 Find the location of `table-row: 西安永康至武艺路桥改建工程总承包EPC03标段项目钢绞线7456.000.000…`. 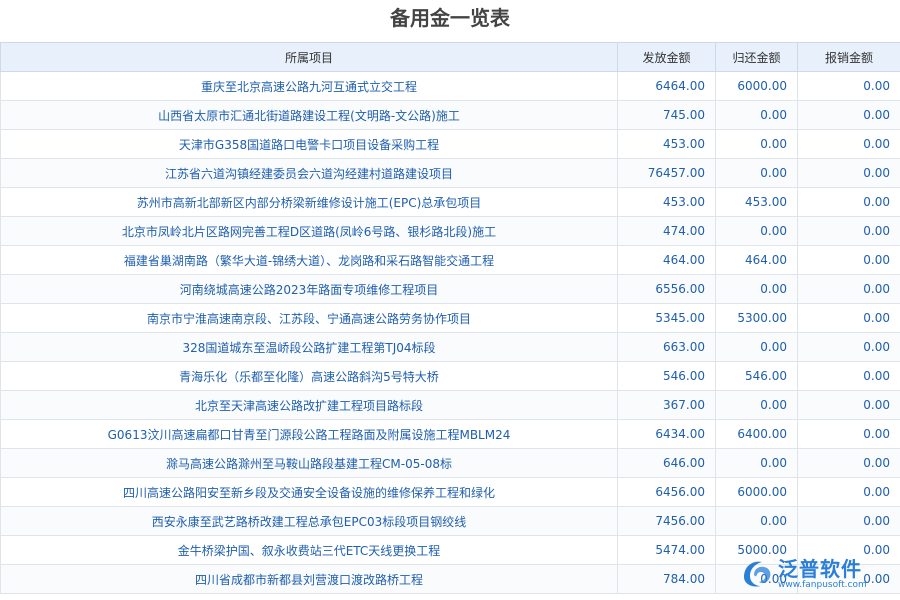

table-row: 西安永康至武艺路桥改建工程总承包EPC03标段项目钢绞线7456.000.000… is located at coordinates (450, 521).